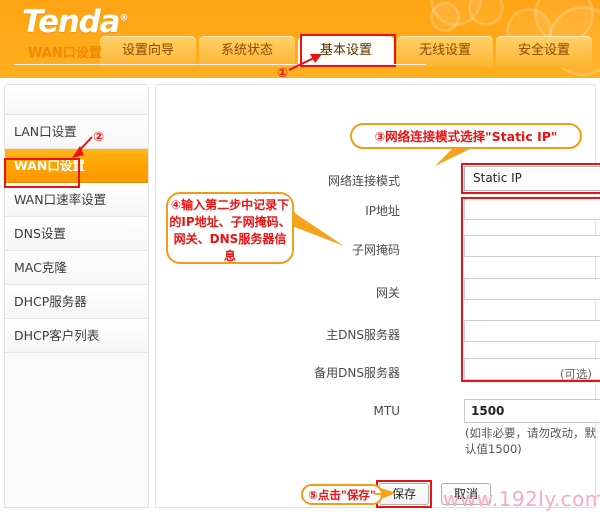  What do you see at coordinates (445, 51) in the screenshot?
I see `tab-wireless-settings: 无线设置` at bounding box center [445, 51].